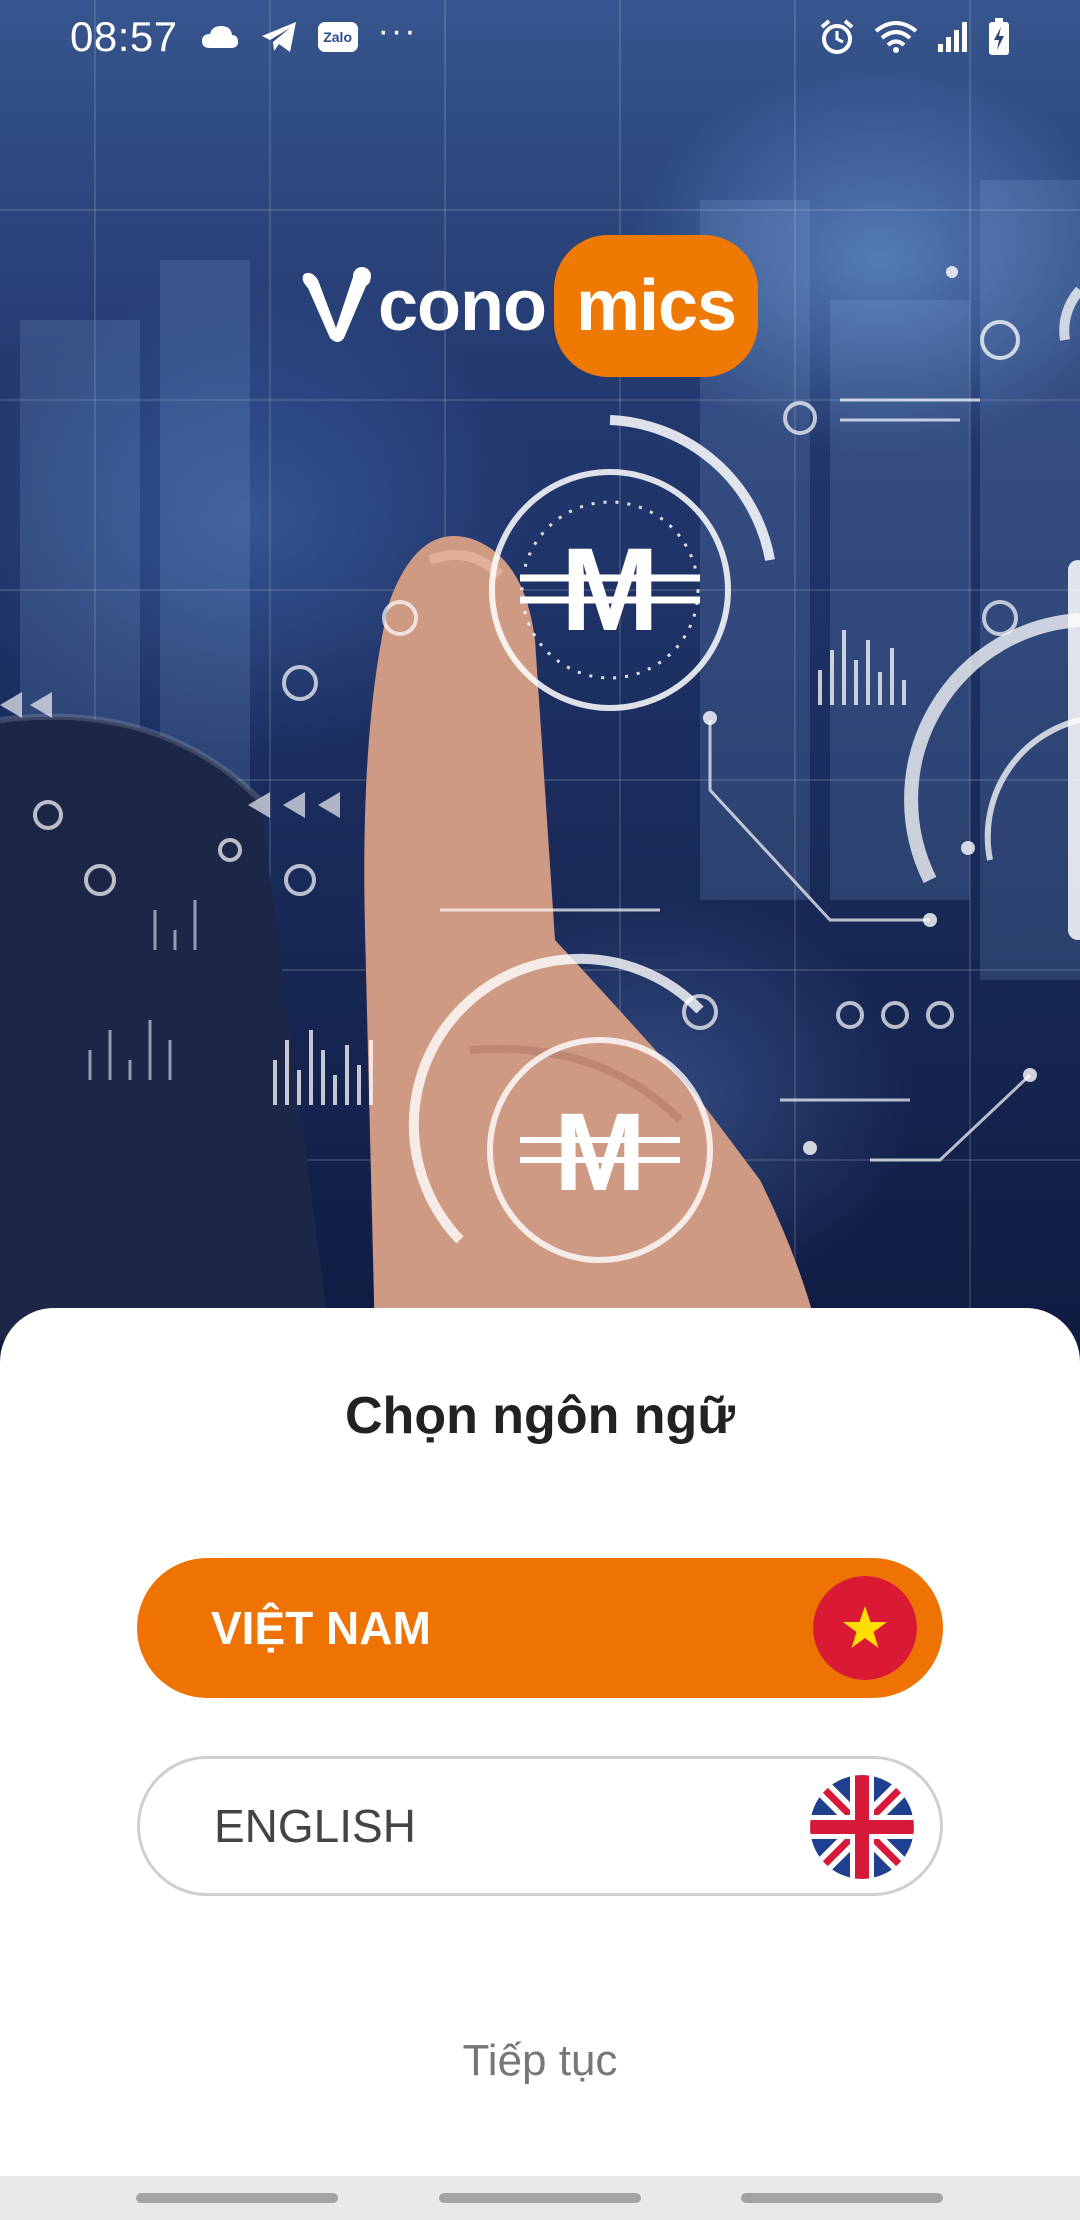 The image size is (1080, 2220). Describe the element at coordinates (865, 1628) in the screenshot. I see `vietnam-flag-icon` at that location.